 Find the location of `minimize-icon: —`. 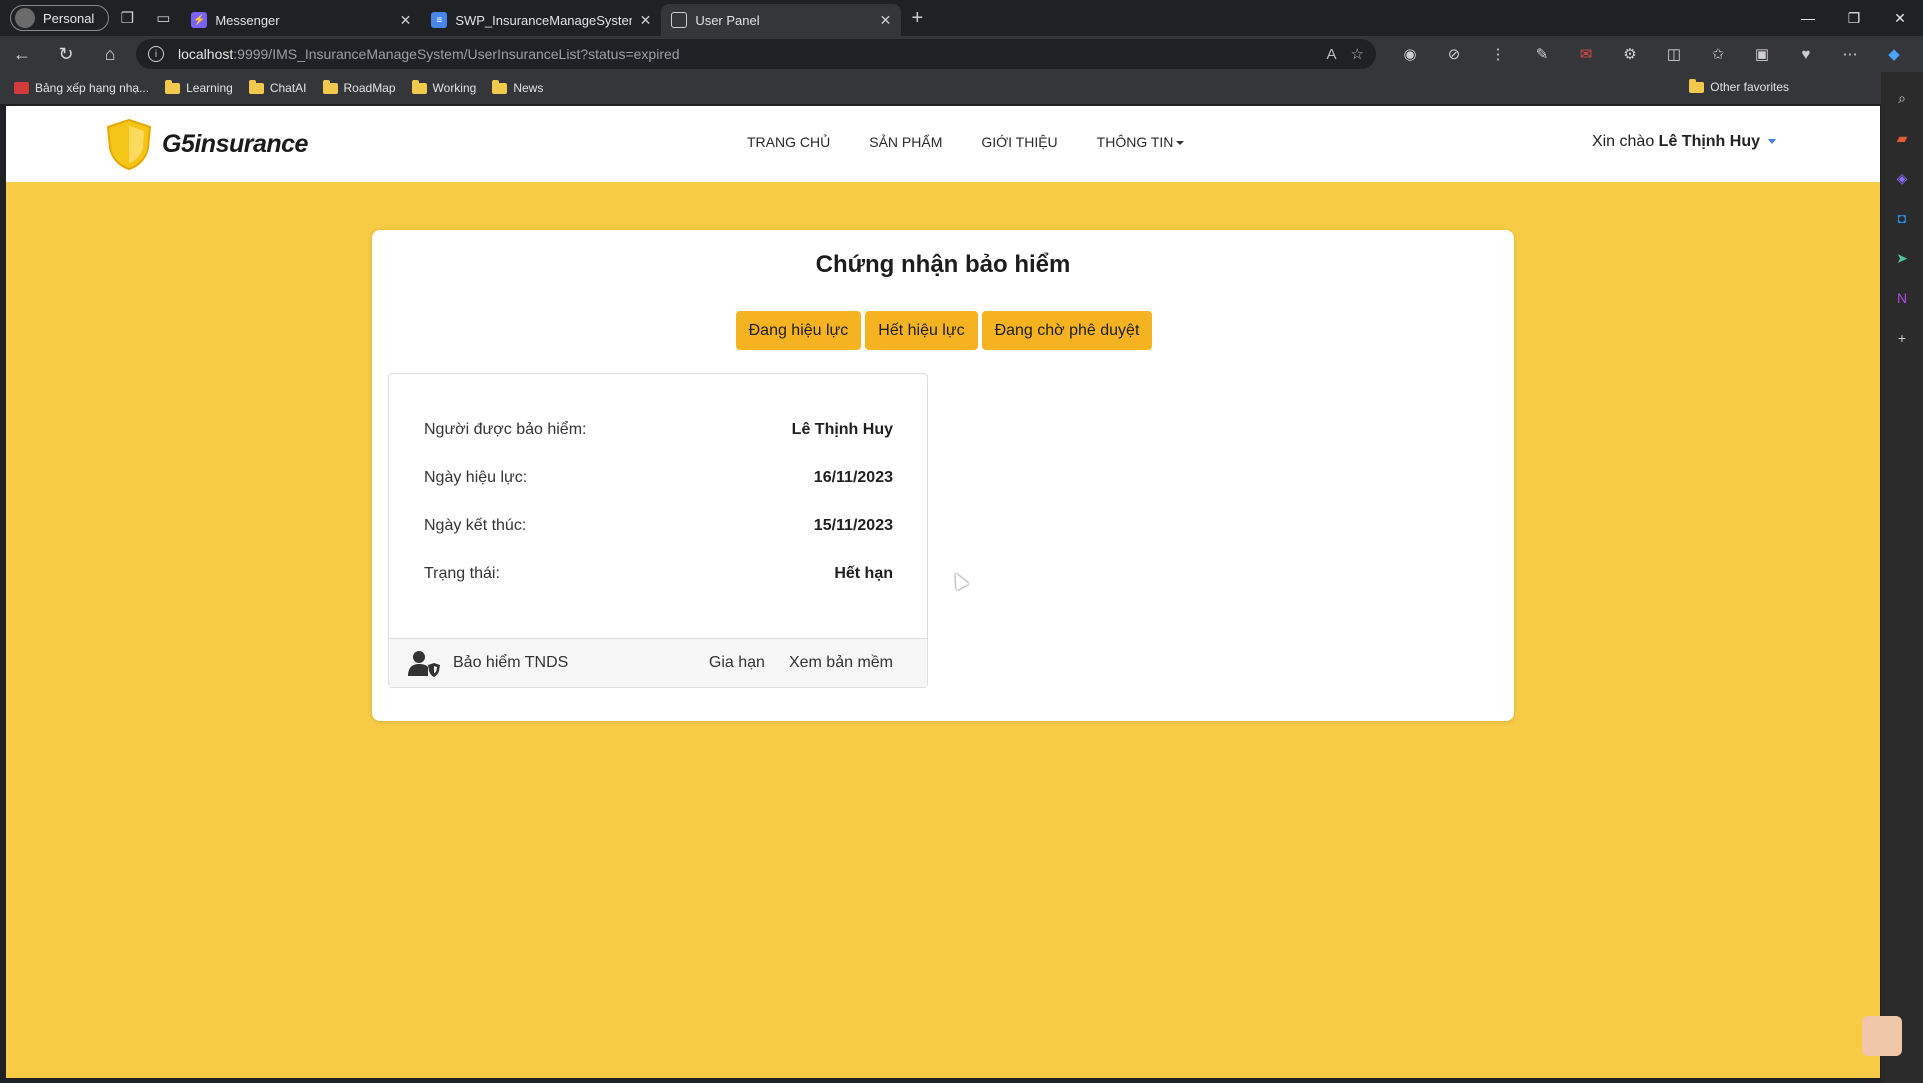

minimize-icon: — is located at coordinates (1808, 18).